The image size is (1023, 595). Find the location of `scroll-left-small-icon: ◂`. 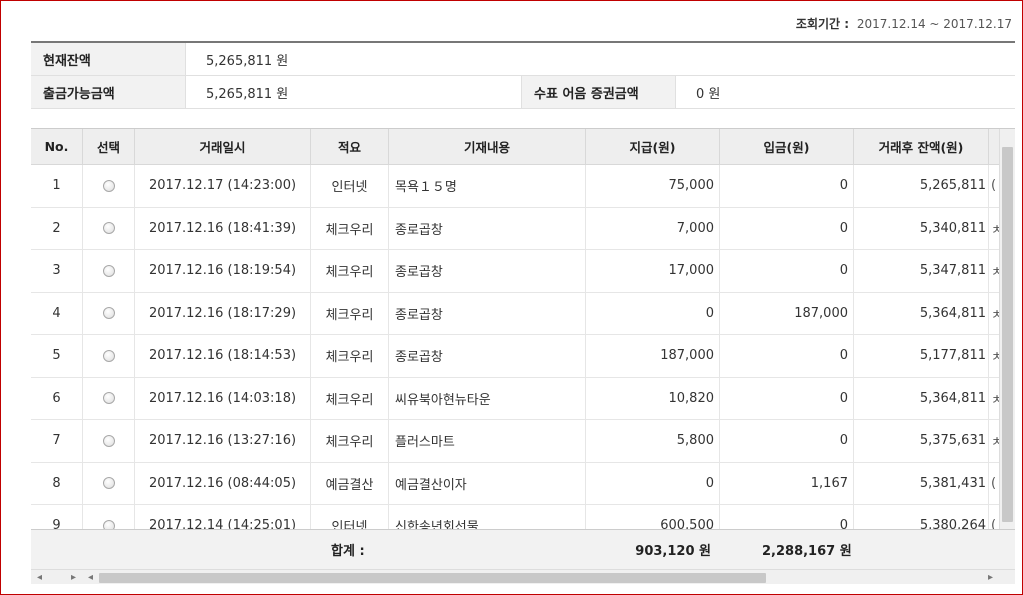

scroll-left-small-icon: ◂ is located at coordinates (90, 577).